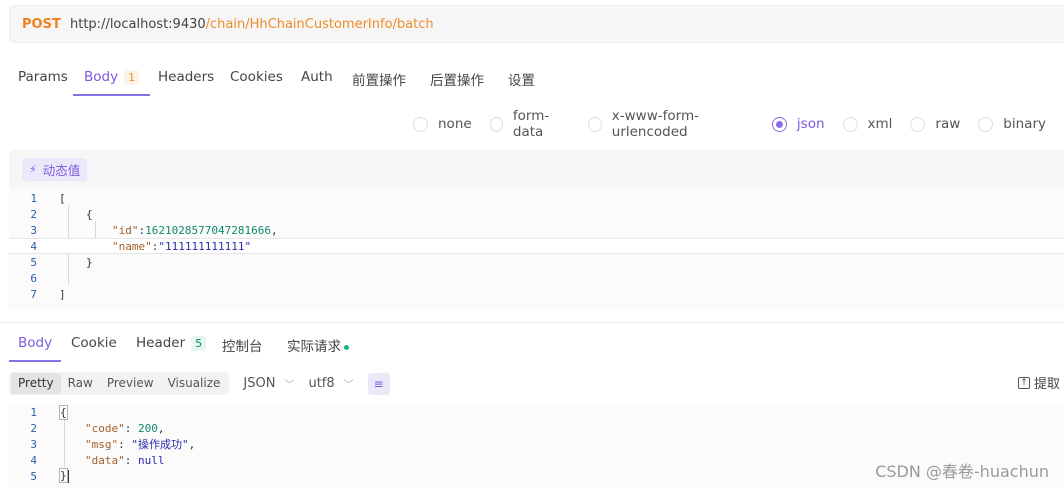  I want to click on tab-headers: Headers, so click(186, 77).